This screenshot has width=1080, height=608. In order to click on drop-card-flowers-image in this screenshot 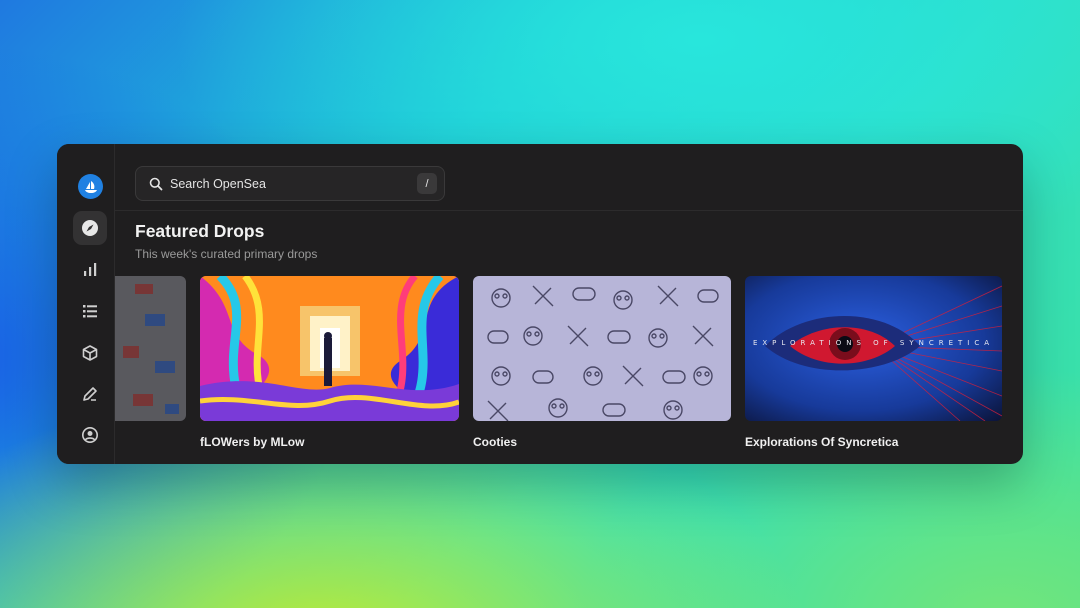, I will do `click(329, 348)`.